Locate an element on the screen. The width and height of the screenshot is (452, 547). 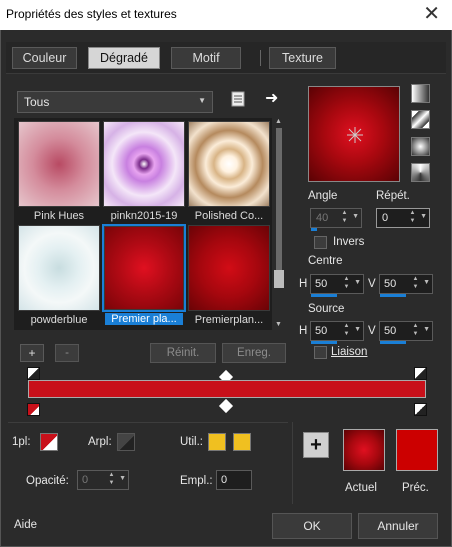
gradient-preview is located at coordinates (354, 134).